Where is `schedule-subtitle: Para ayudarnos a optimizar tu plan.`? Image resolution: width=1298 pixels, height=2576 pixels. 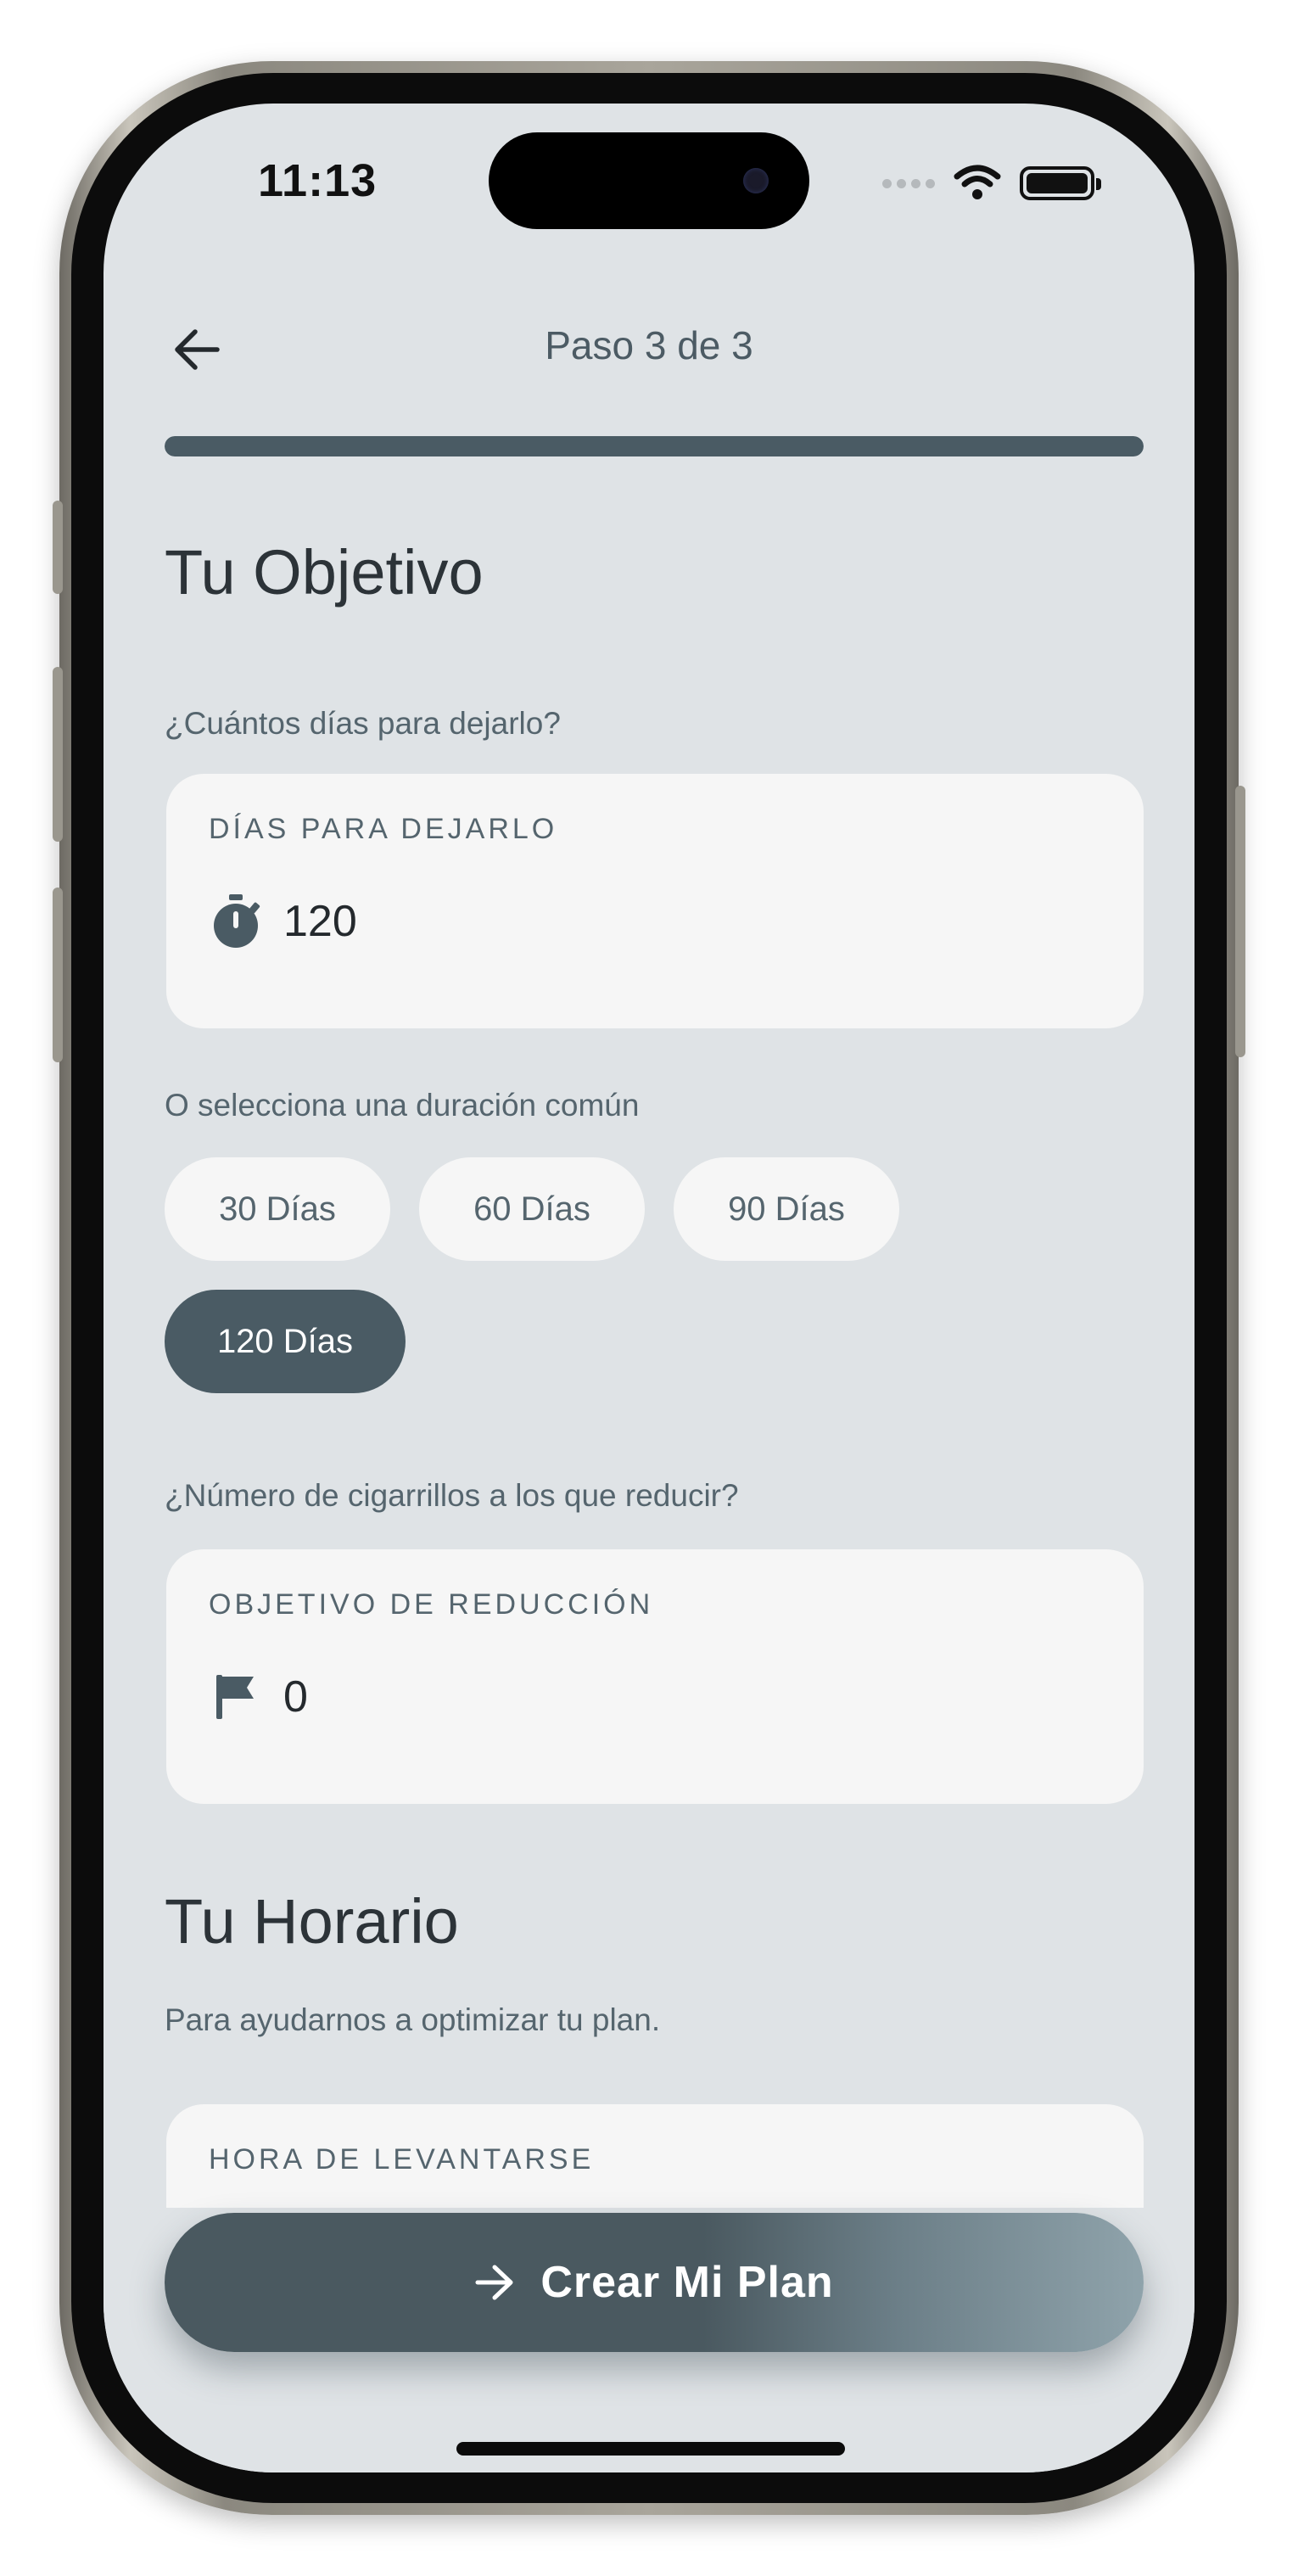 schedule-subtitle: Para ayudarnos a optimizar tu plan. is located at coordinates (413, 2019).